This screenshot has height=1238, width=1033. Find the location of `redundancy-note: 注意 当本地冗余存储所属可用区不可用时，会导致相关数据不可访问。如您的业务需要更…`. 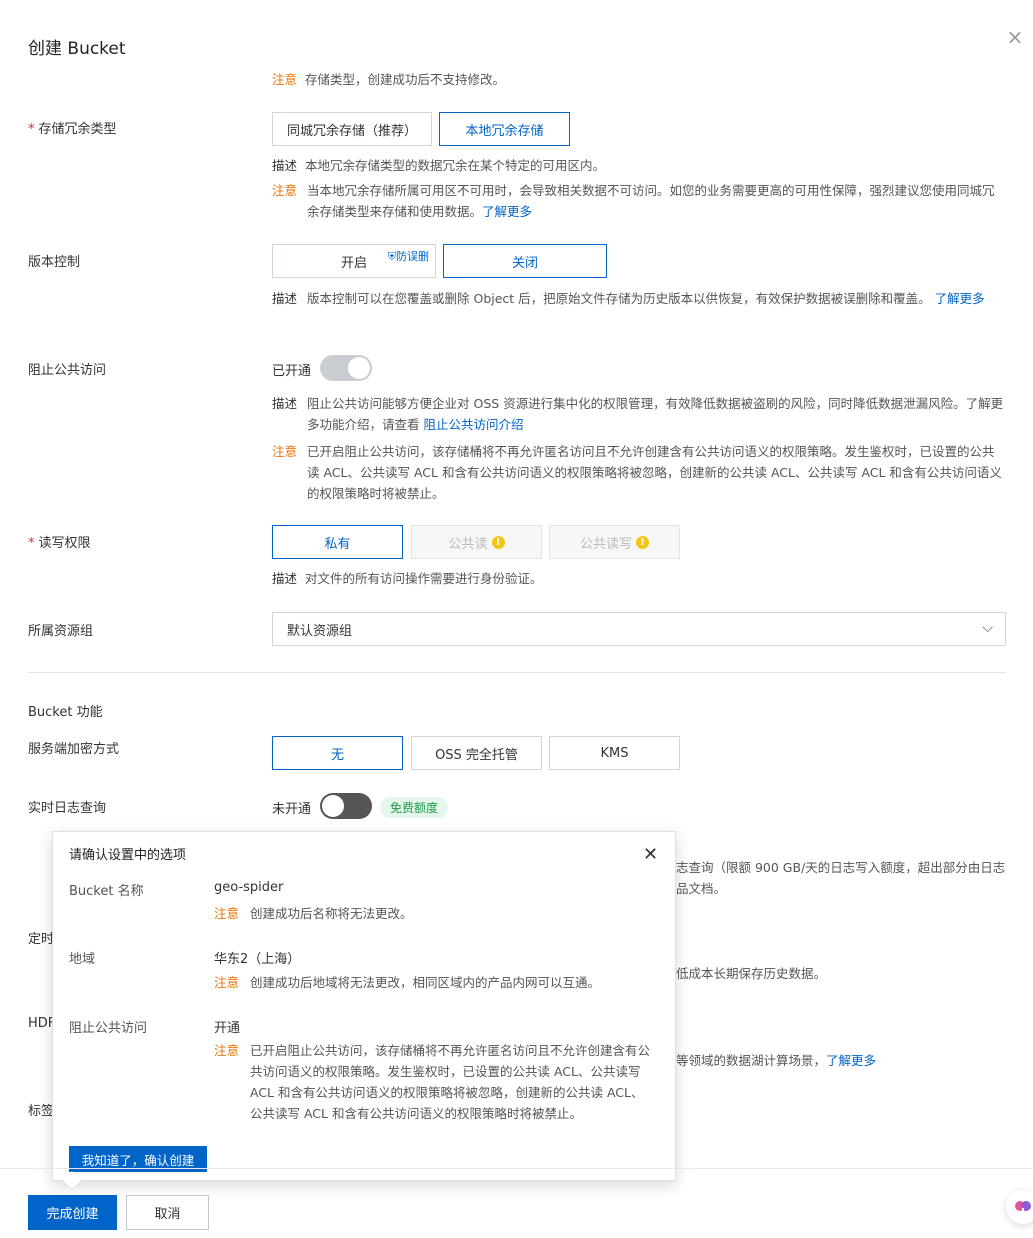

redundancy-note: 注意 当本地冗余存储所属可用区不可用时，会导致相关数据不可访问。如您的业务需要更… is located at coordinates (633, 201).